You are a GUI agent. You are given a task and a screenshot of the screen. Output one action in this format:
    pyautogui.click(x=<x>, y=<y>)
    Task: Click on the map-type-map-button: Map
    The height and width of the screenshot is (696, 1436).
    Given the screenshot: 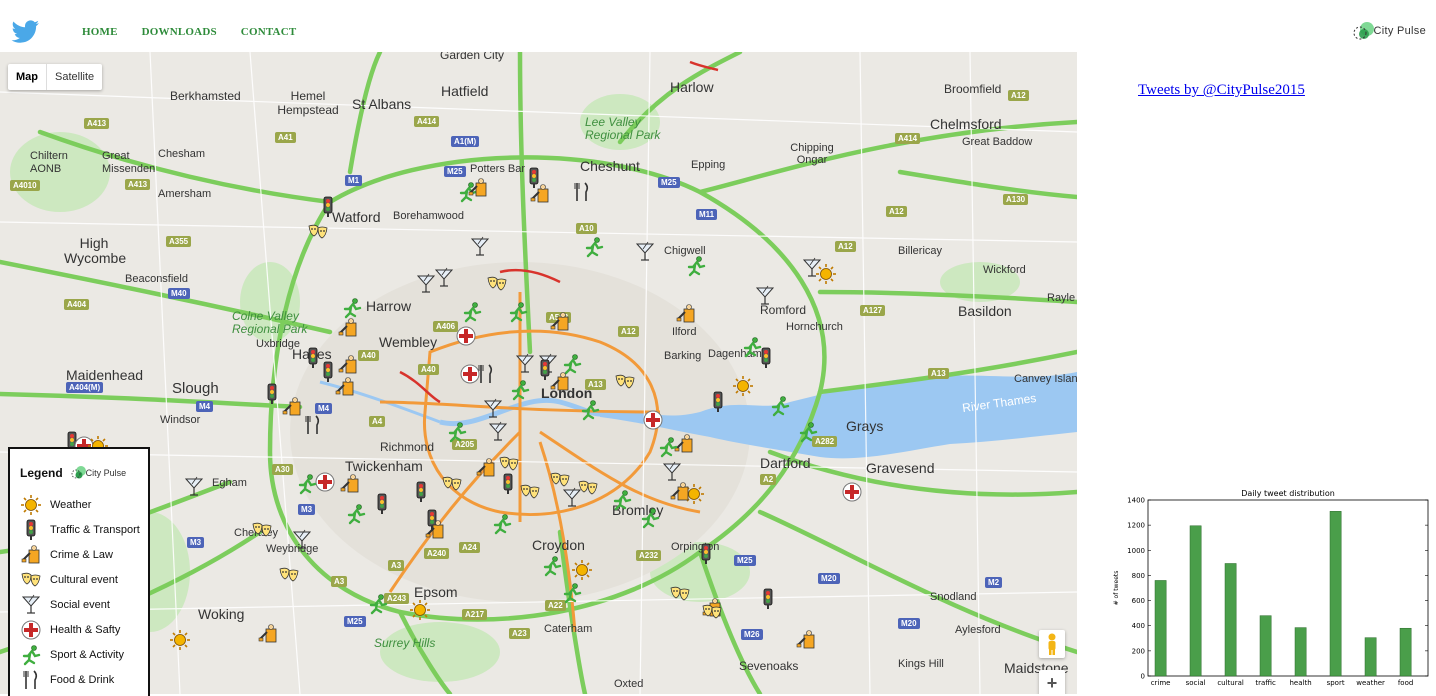 What is the action you would take?
    pyautogui.click(x=27, y=77)
    